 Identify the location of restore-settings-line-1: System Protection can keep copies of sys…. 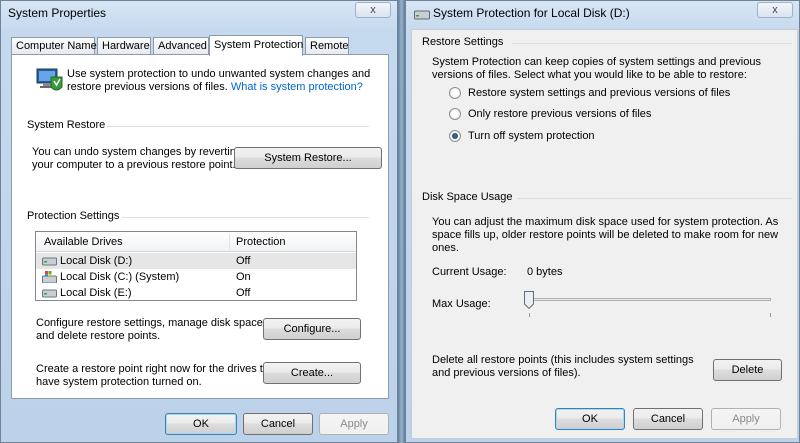
(596, 62).